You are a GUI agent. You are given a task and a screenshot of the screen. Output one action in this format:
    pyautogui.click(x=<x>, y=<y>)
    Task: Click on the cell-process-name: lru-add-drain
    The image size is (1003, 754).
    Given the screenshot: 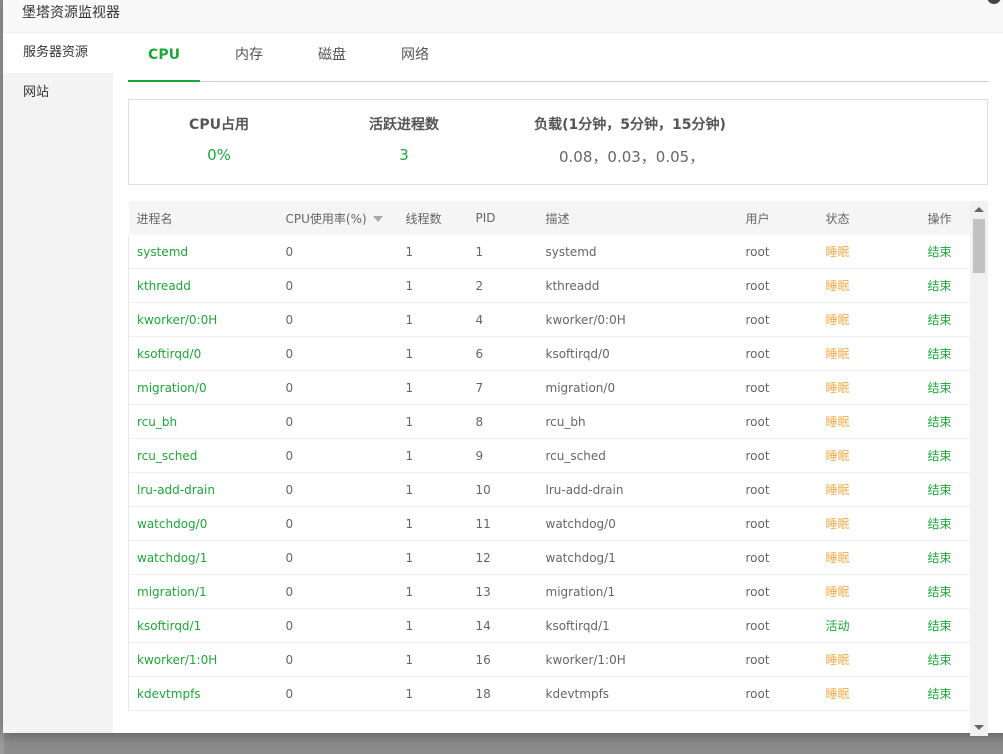 What is the action you would take?
    pyautogui.click(x=203, y=489)
    